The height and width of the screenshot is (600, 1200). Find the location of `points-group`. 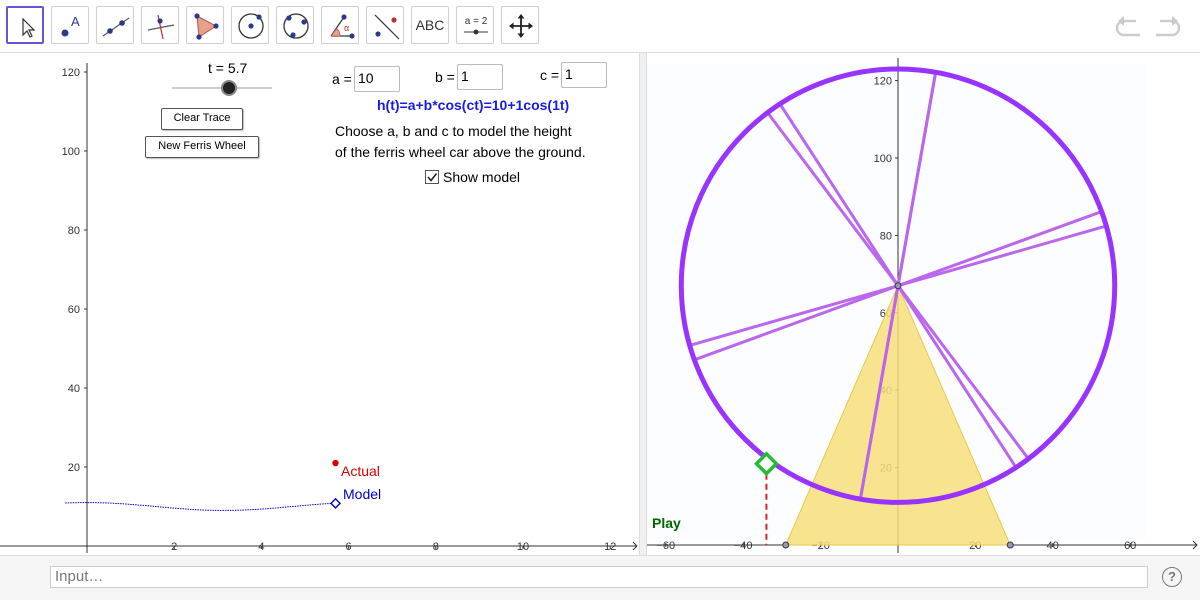

points-group is located at coordinates (336, 484).